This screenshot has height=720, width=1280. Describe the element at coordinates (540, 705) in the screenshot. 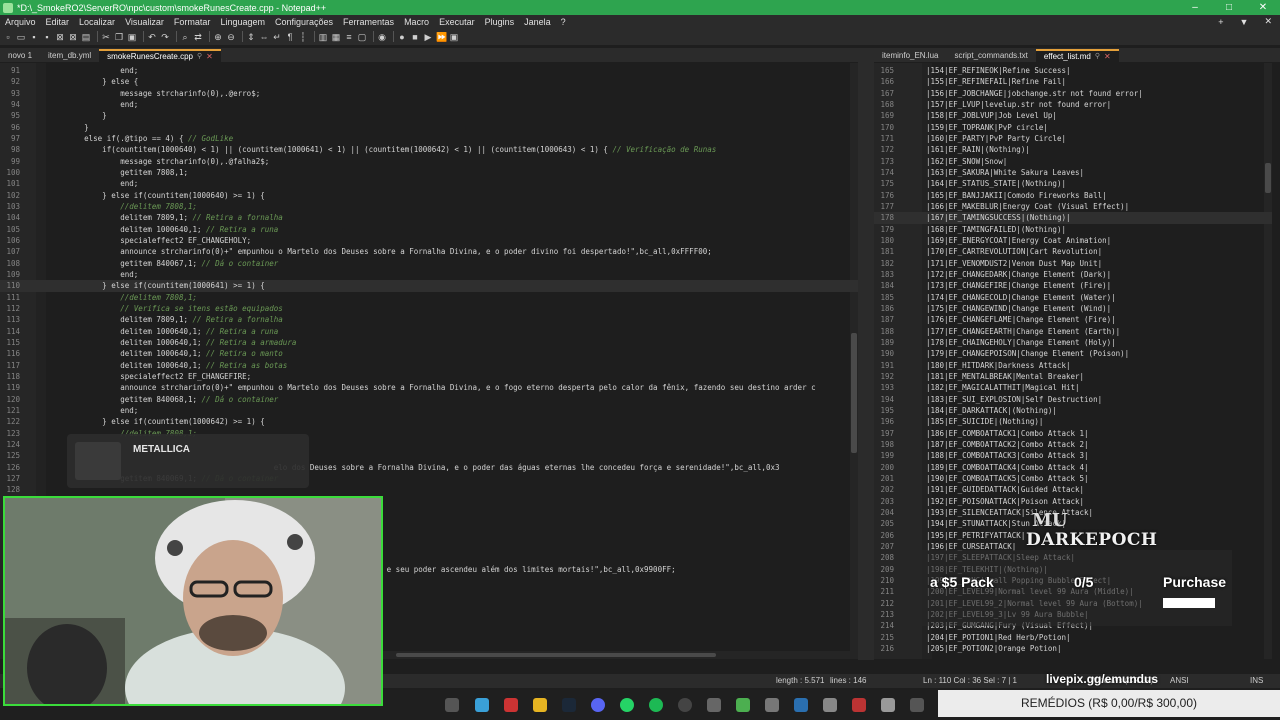

I see `file-explorer-icon` at that location.